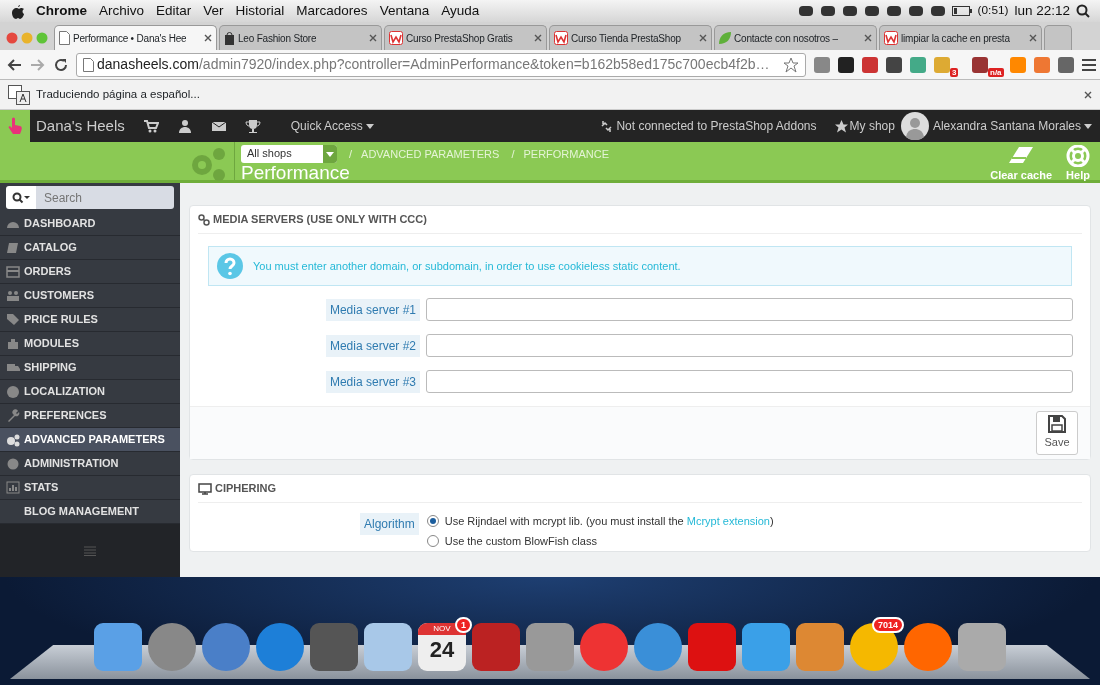 The width and height of the screenshot is (1100, 688). I want to click on my-shop-link: My shop, so click(872, 126).